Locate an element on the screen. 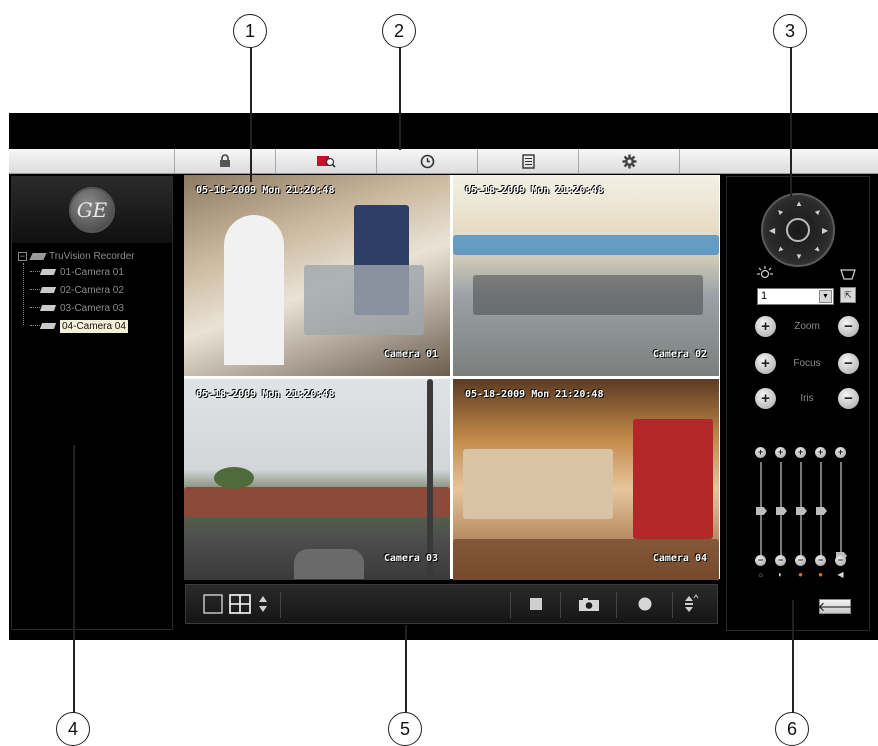 The image size is (878, 746). ptz-direction-pad: ▲ ▼ ◀ ▶ ▲ ▲ ▼ ▼ is located at coordinates (798, 230).